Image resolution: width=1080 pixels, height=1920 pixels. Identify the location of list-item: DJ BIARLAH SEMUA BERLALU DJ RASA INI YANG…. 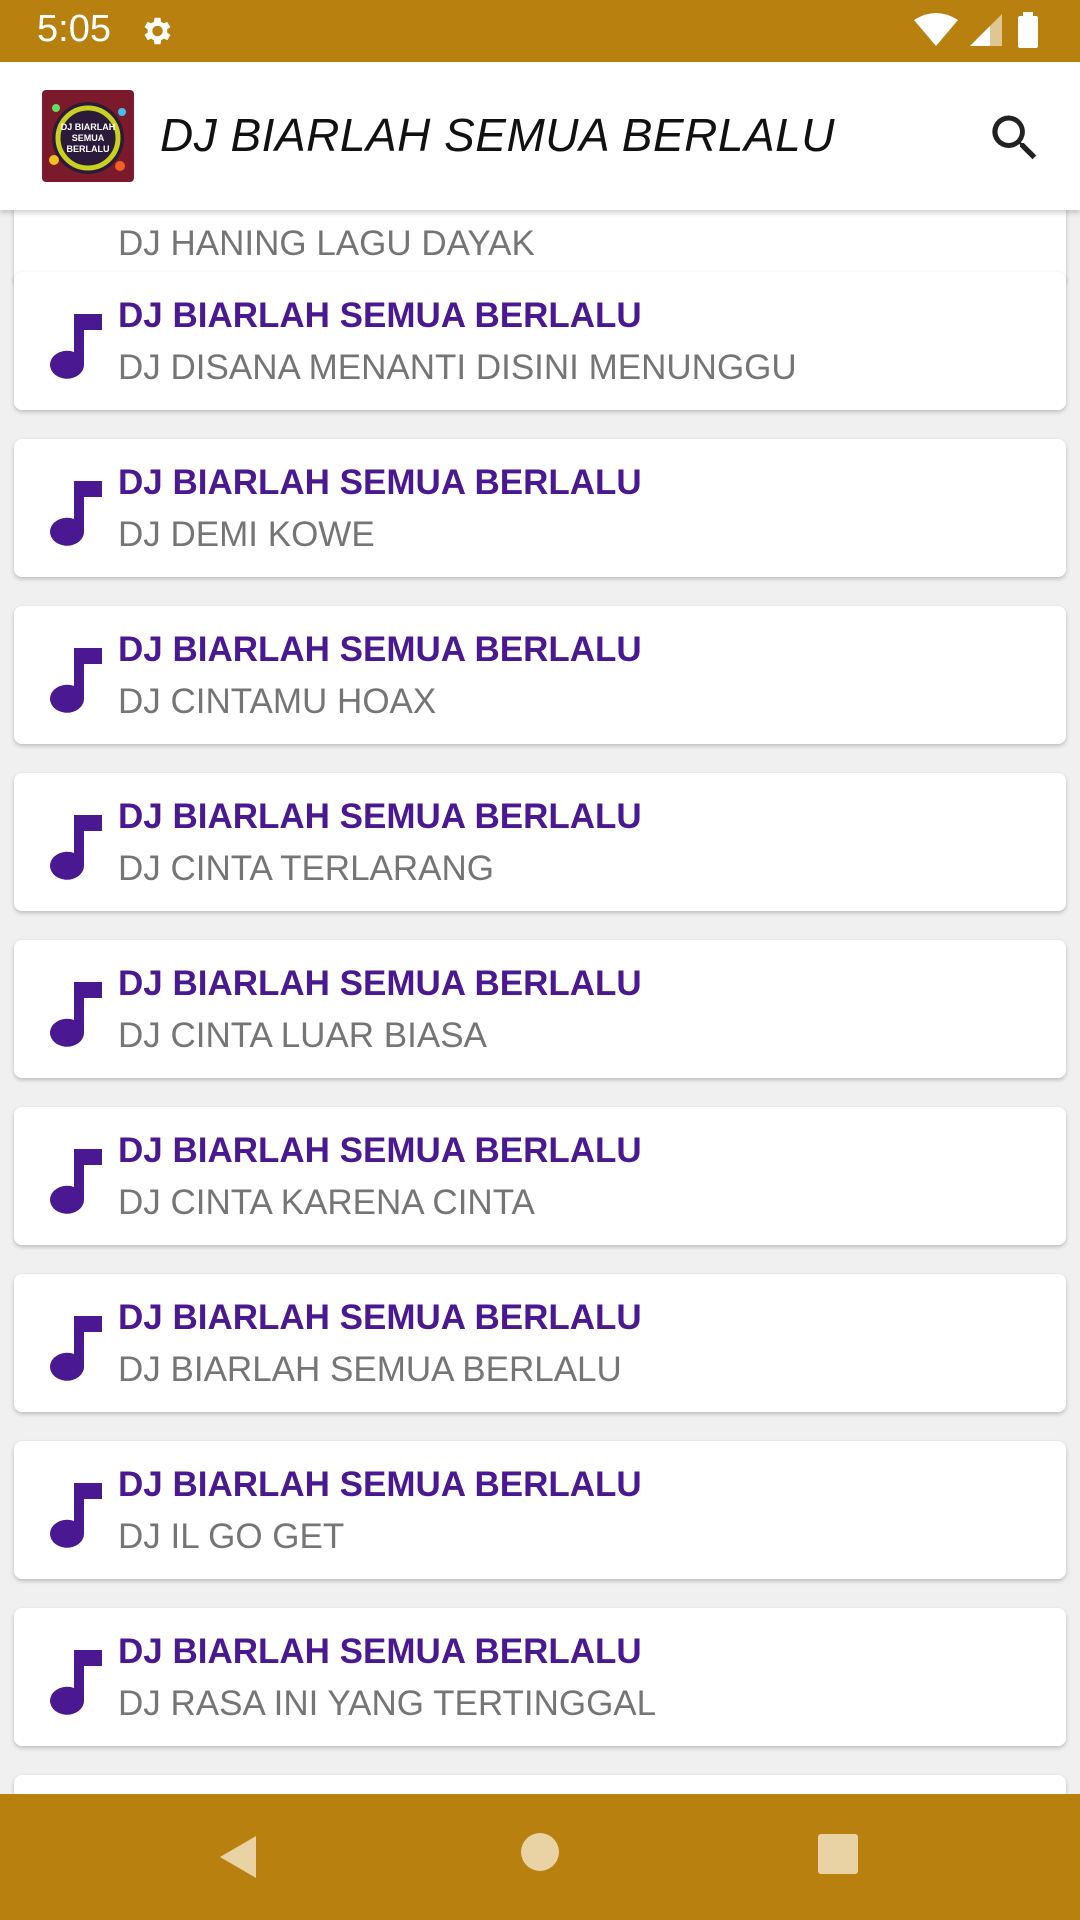
(540, 1677).